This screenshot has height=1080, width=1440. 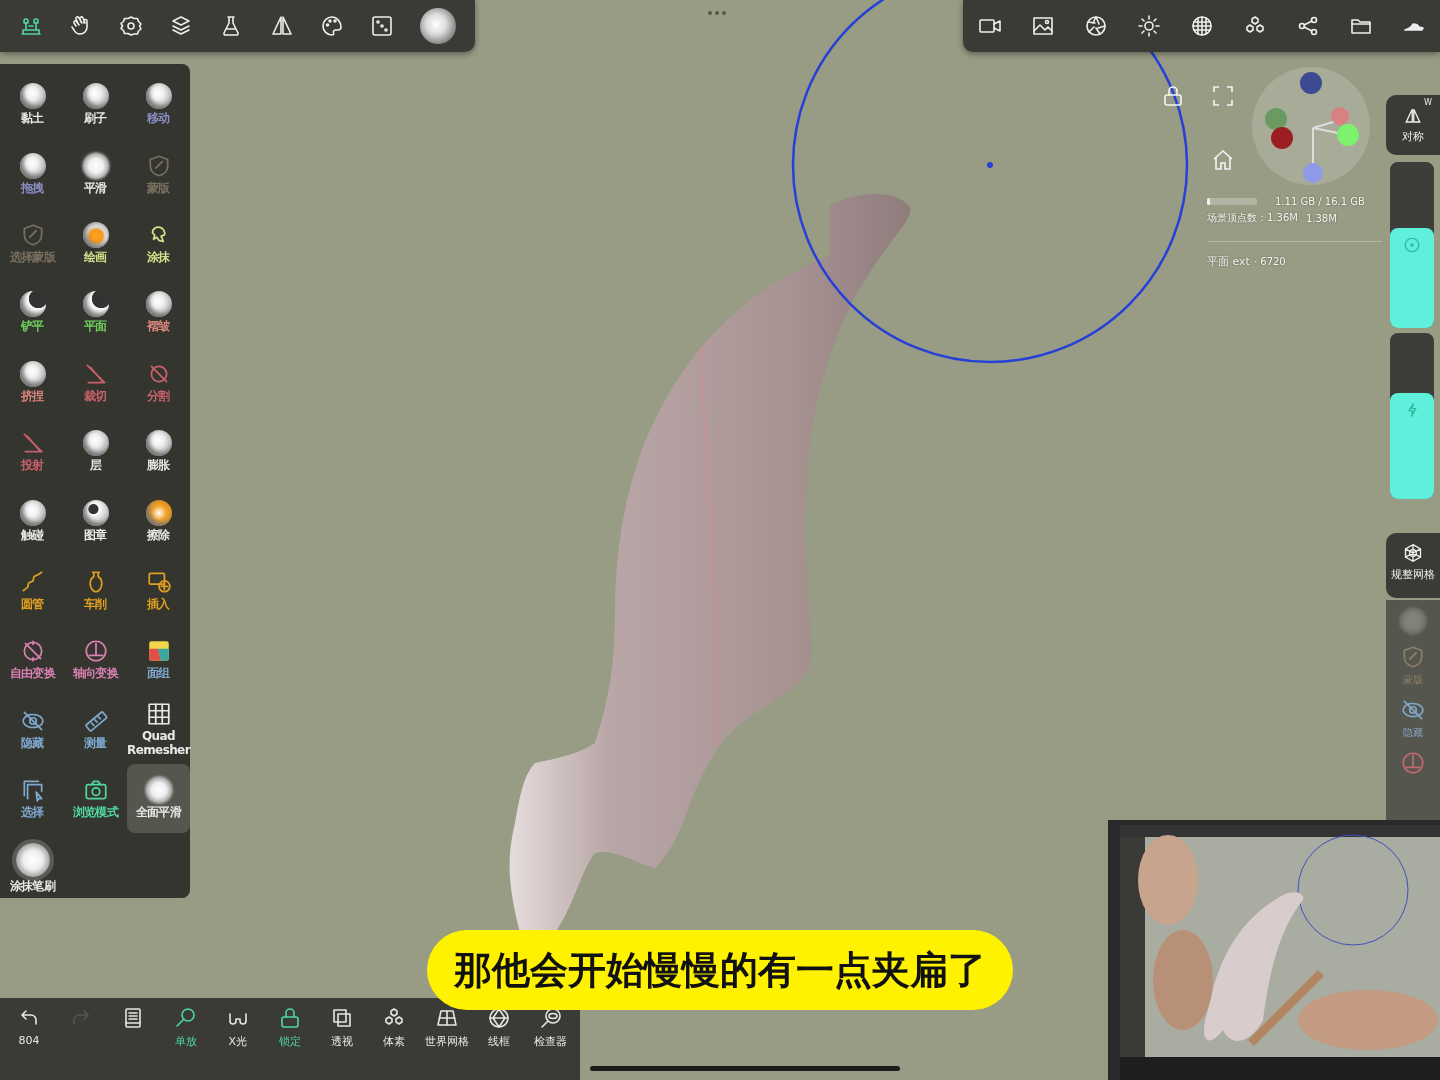 I want to click on tool-button: 涂抹, so click(x=158, y=243).